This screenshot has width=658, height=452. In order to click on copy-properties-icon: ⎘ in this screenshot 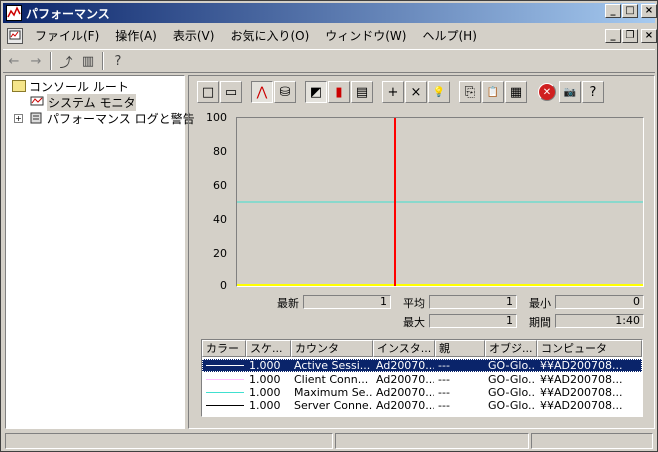, I will do `click(470, 92)`.